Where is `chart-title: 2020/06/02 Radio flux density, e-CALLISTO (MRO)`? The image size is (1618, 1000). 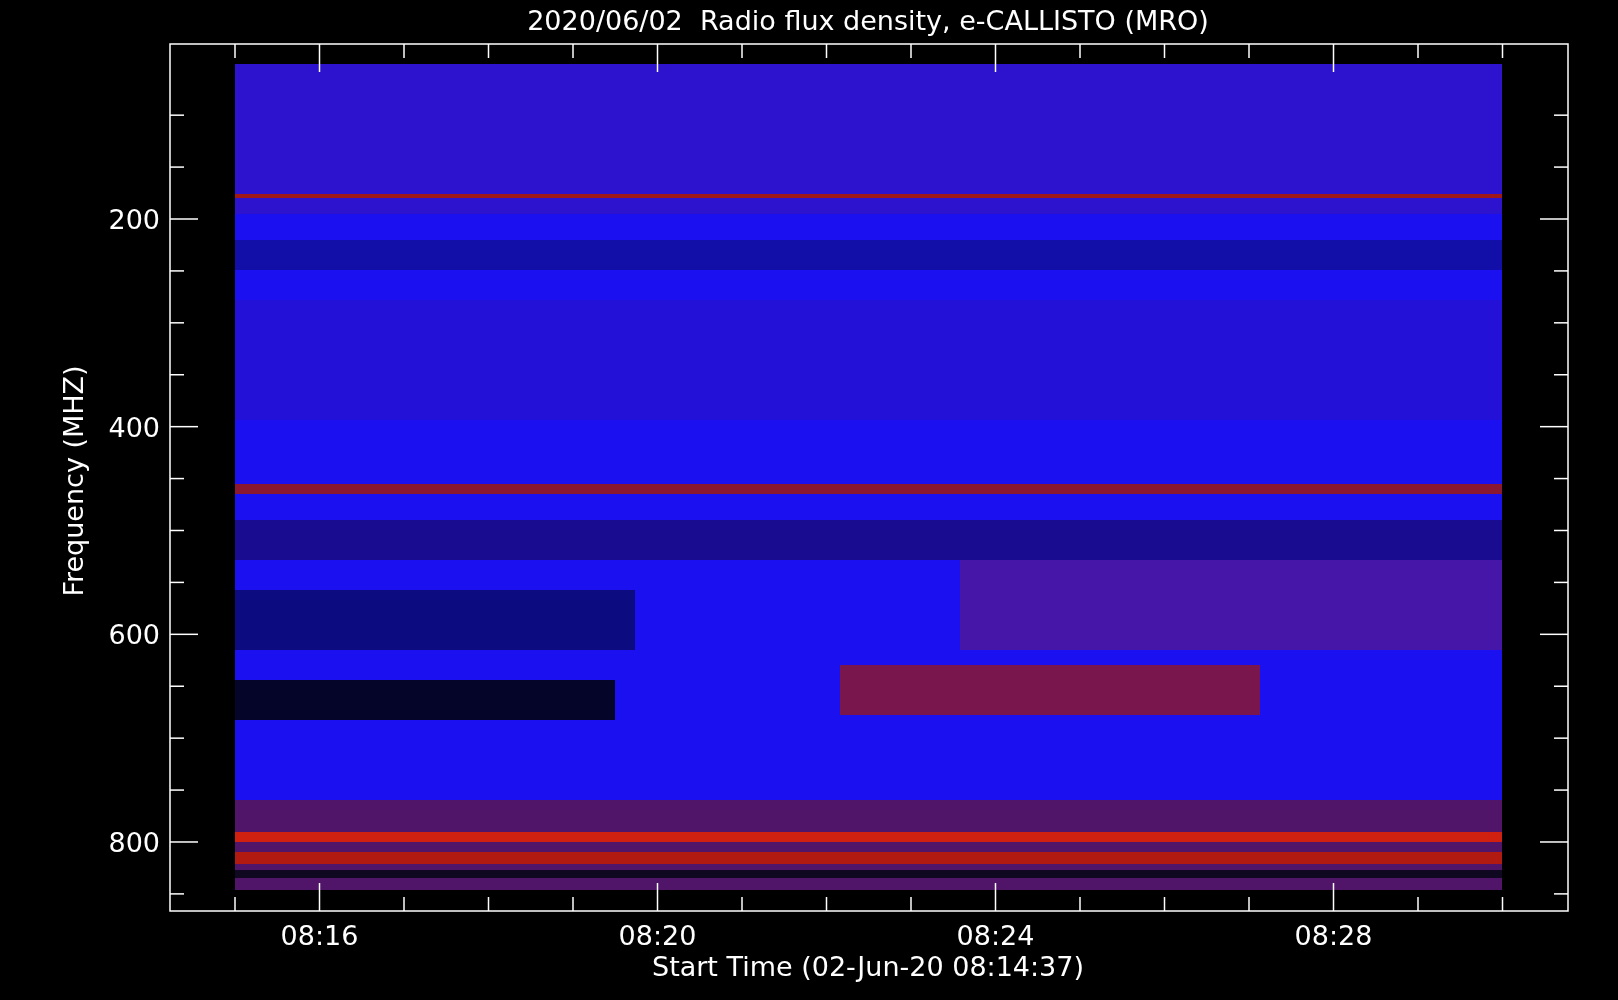 chart-title: 2020/06/02 Radio flux density, e-CALLISTO (MRO) is located at coordinates (868, 20).